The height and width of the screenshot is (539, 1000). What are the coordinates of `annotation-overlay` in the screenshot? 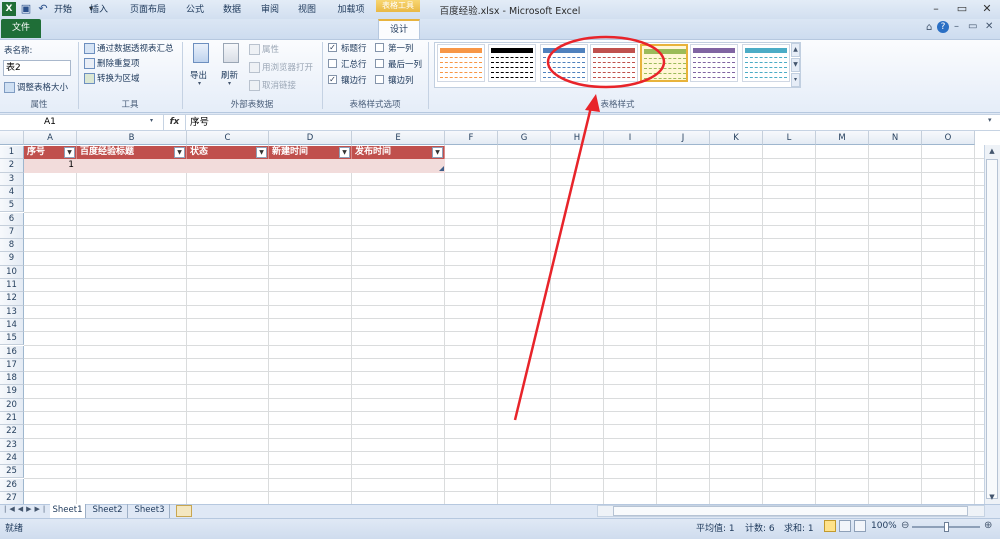 It's located at (589, 228).